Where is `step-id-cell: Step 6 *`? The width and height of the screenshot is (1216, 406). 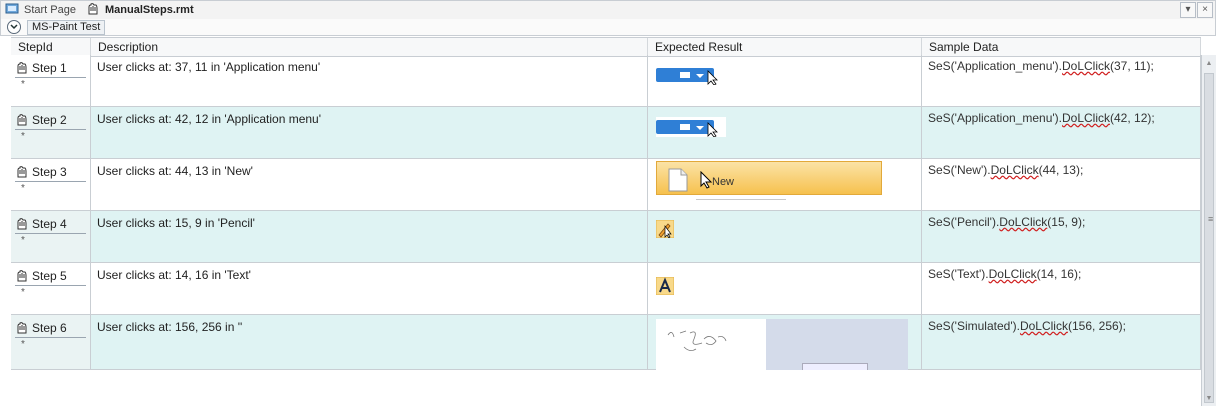
step-id-cell: Step 6 * is located at coordinates (51, 342).